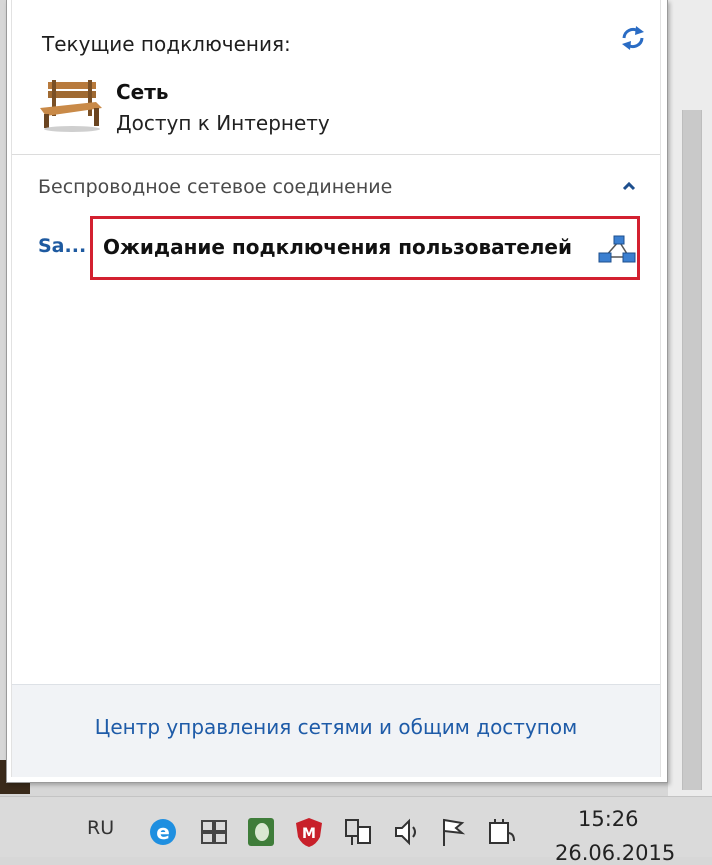 The width and height of the screenshot is (712, 865). I want to click on network-center-link: Центр управления сетями и общим доступом, so click(336, 727).